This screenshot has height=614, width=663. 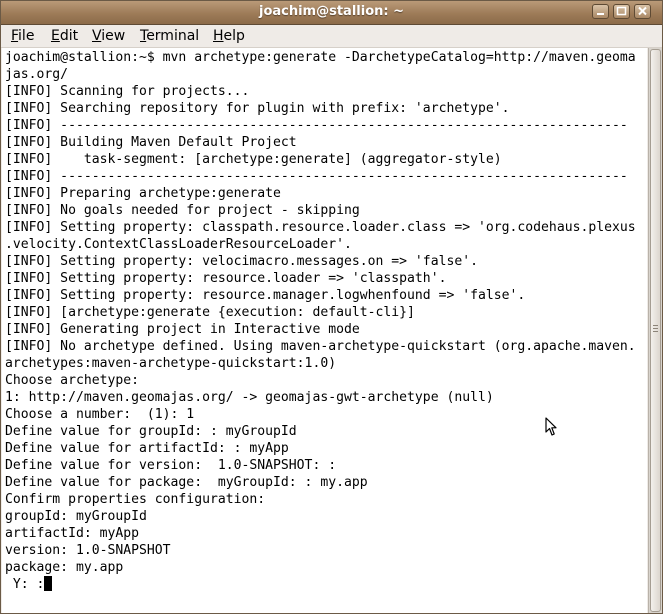 I want to click on terminal-prompt-line: Y: :, so click(x=29, y=584).